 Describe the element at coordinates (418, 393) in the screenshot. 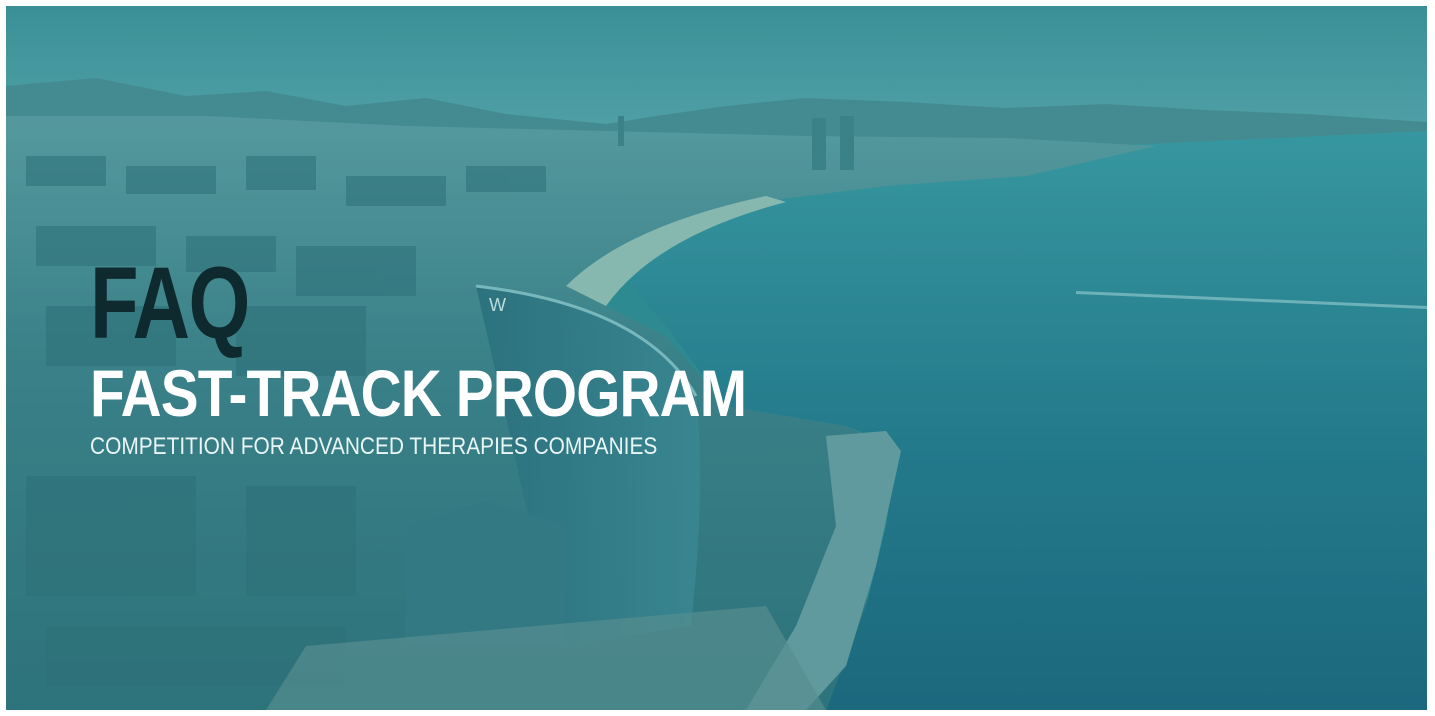

I see `program-title: FAST-TRACK PROGRAM` at that location.